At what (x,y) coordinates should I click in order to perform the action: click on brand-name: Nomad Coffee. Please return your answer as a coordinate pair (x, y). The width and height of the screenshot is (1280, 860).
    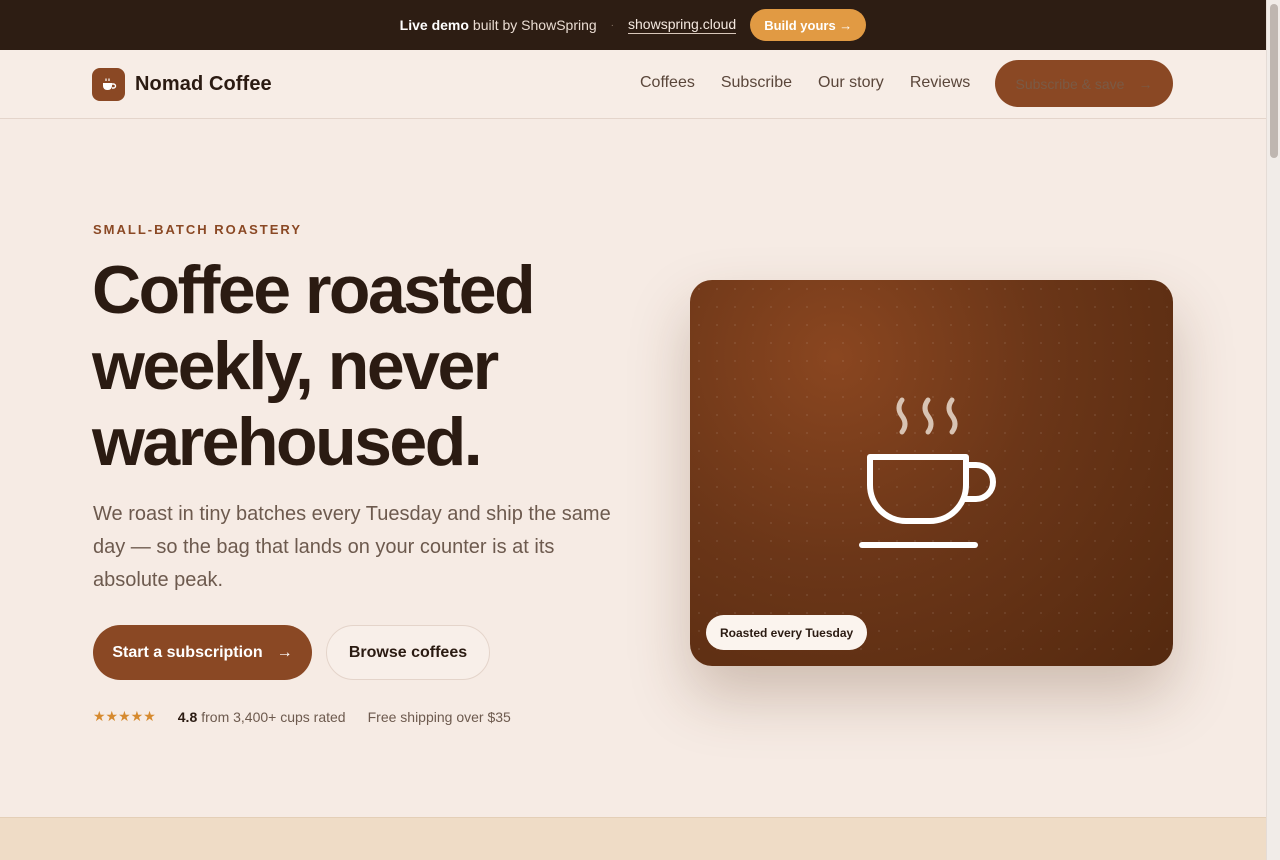
    Looking at the image, I should click on (203, 84).